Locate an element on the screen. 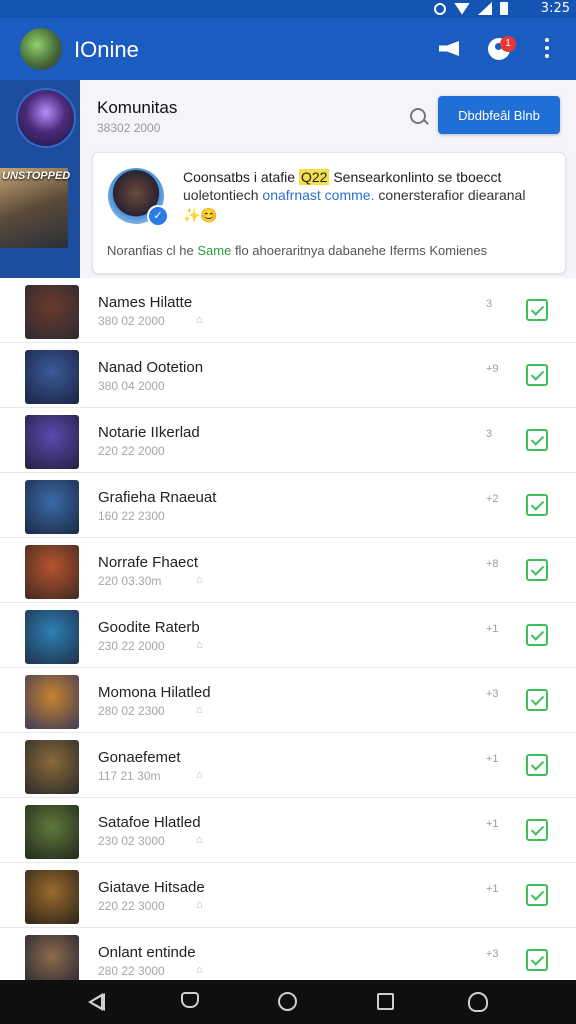 The height and width of the screenshot is (1024, 576). member-name: Names Hilatte is located at coordinates (145, 302).